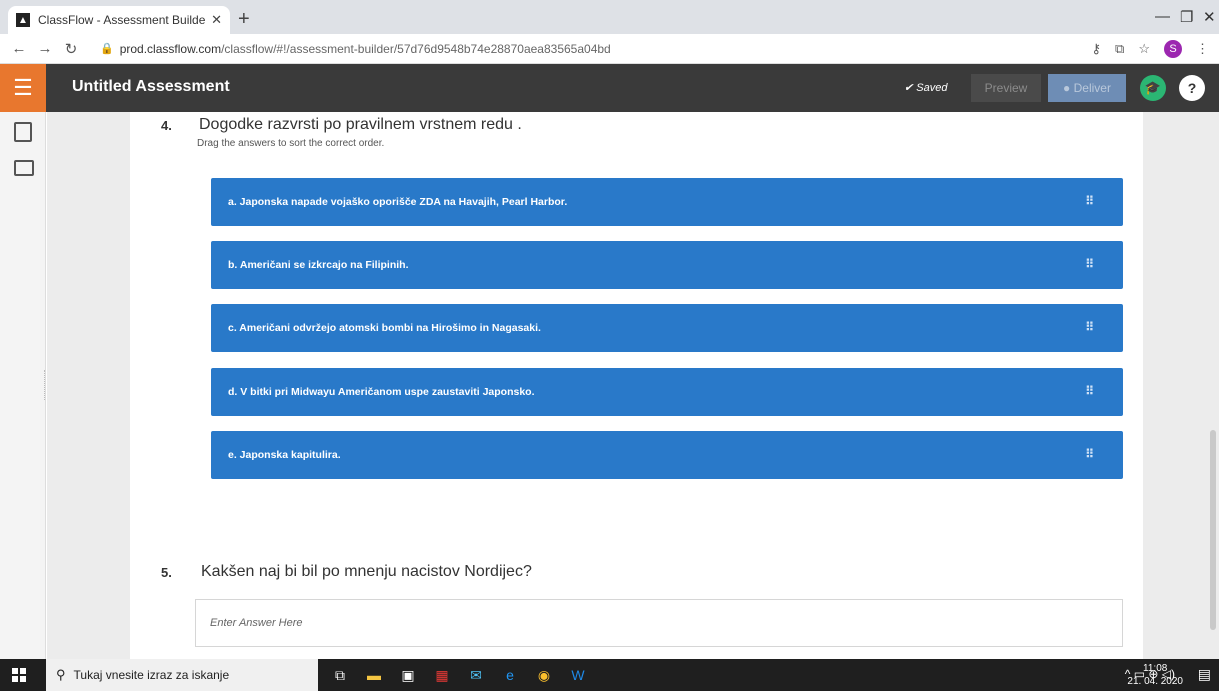 Image resolution: width=1219 pixels, height=691 pixels. I want to click on key-icon: ⚷, so click(1097, 49).